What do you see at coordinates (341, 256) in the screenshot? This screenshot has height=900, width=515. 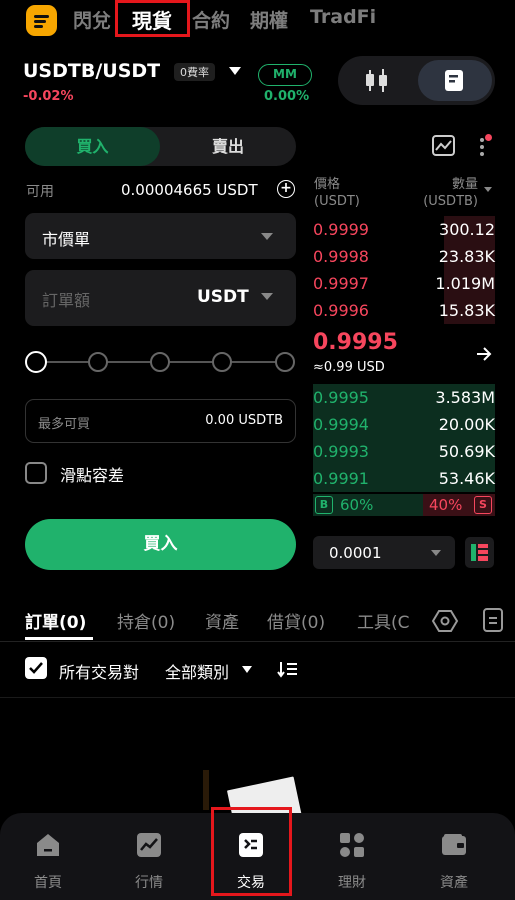 I see `ask-price: 0.9998` at bounding box center [341, 256].